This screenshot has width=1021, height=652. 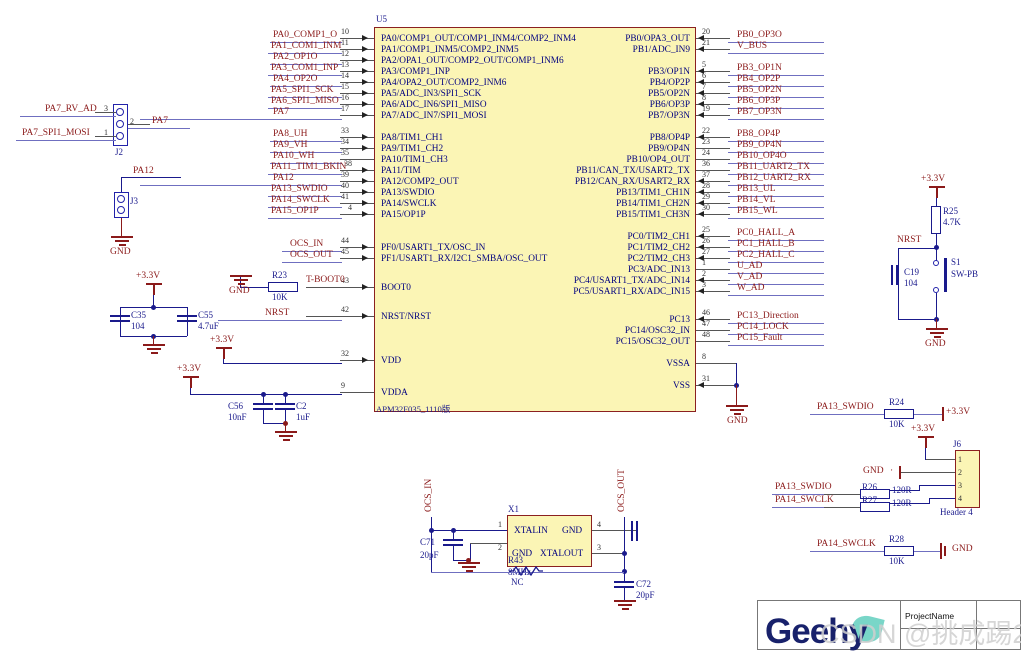 What do you see at coordinates (599, 547) in the screenshot?
I see `crystal-x1-pinnum-3: 3` at bounding box center [599, 547].